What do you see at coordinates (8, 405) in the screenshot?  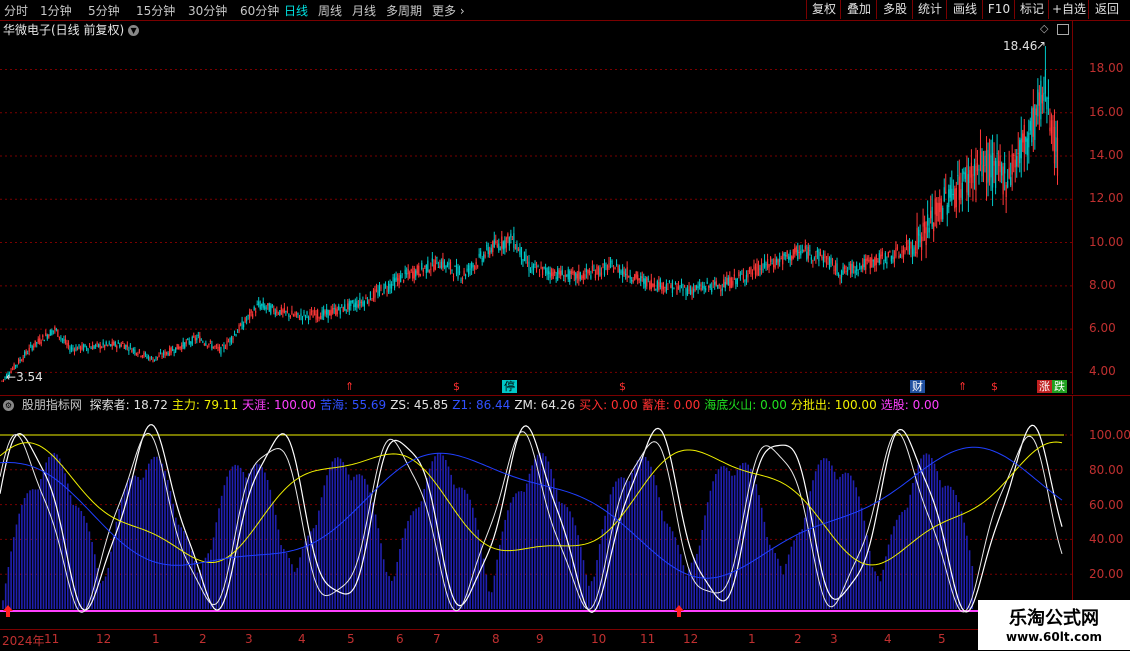 I see `settings-icon: ⚙` at bounding box center [8, 405].